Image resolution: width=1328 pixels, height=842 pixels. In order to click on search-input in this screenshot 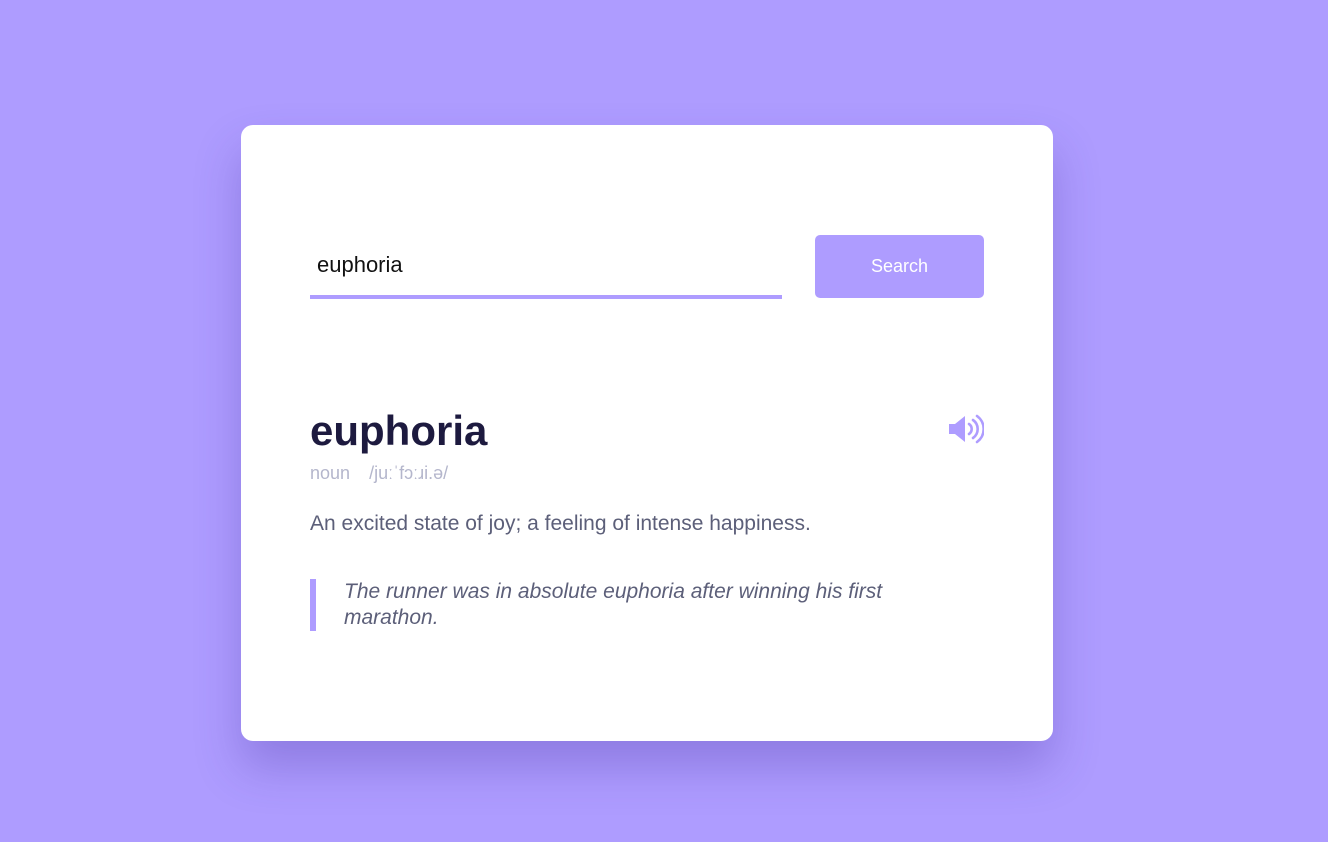, I will do `click(546, 265)`.